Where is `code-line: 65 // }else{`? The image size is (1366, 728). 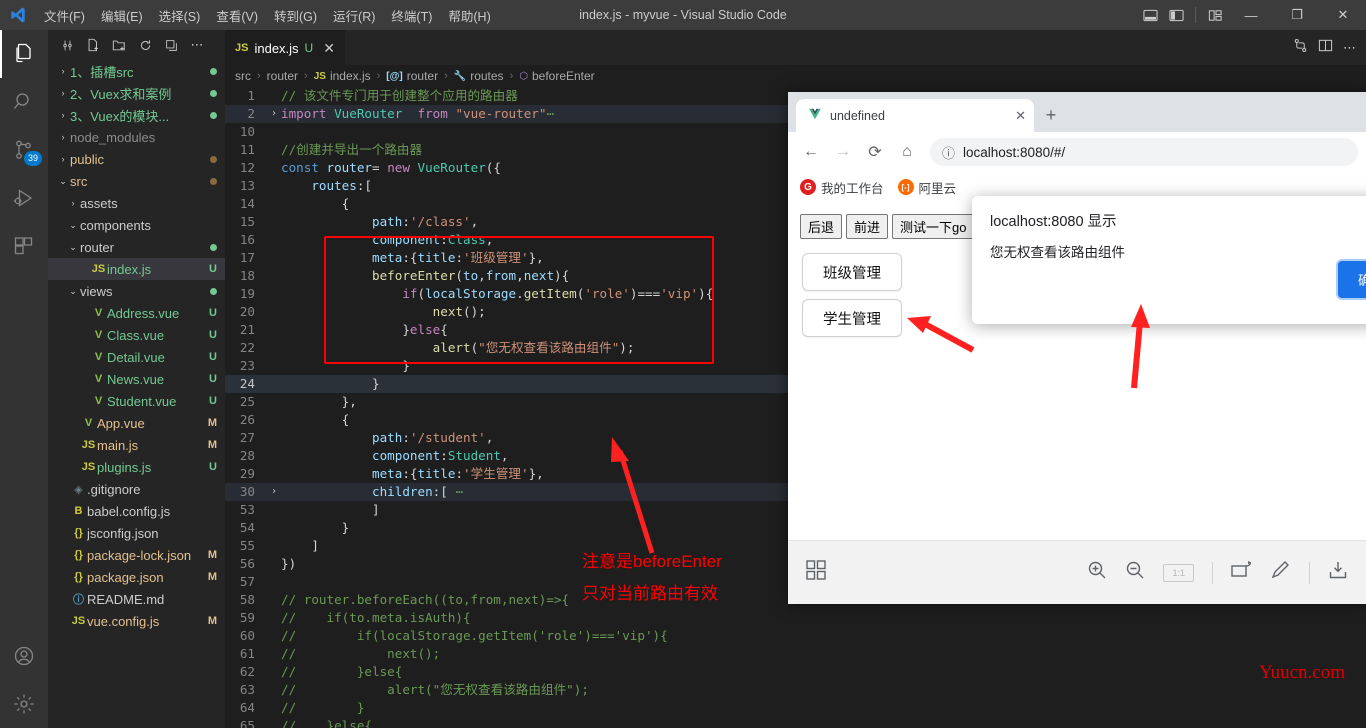
code-line: 65 // }else{ is located at coordinates (795, 722).